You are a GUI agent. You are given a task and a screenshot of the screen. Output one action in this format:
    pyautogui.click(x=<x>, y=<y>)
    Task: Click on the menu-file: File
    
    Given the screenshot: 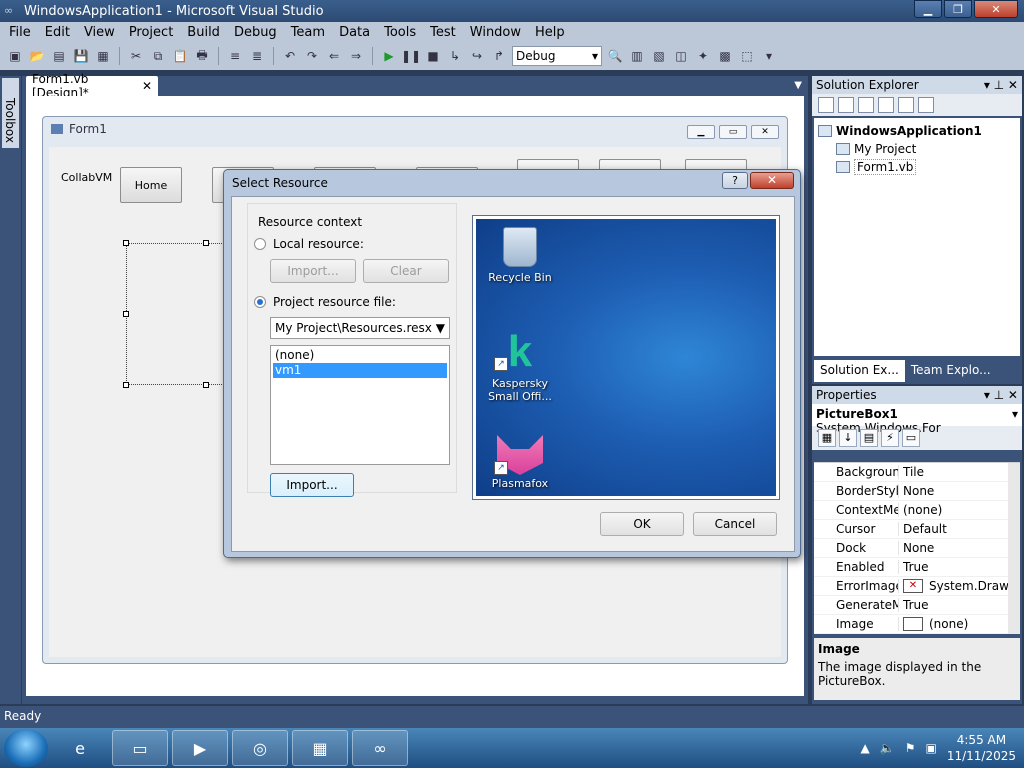 What is the action you would take?
    pyautogui.click(x=20, y=32)
    